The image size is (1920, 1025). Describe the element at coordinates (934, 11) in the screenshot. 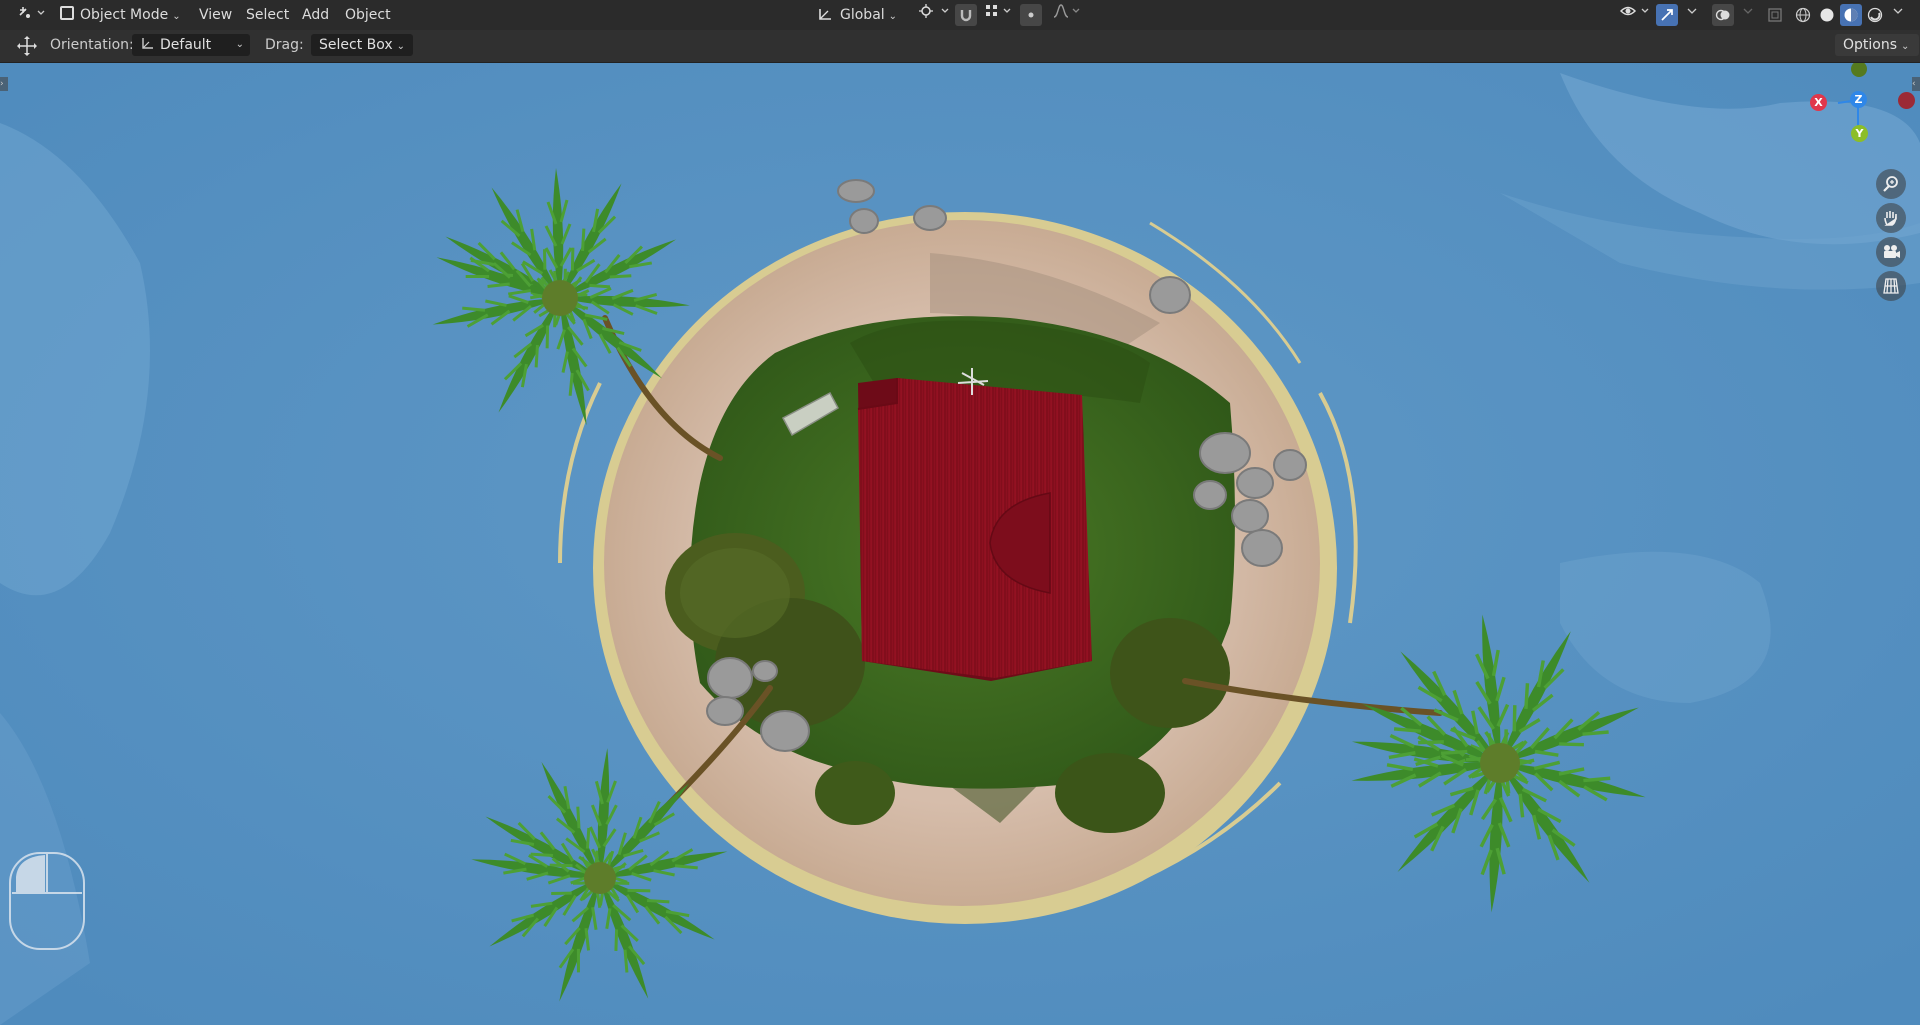

I see `pivot-point-icon` at that location.